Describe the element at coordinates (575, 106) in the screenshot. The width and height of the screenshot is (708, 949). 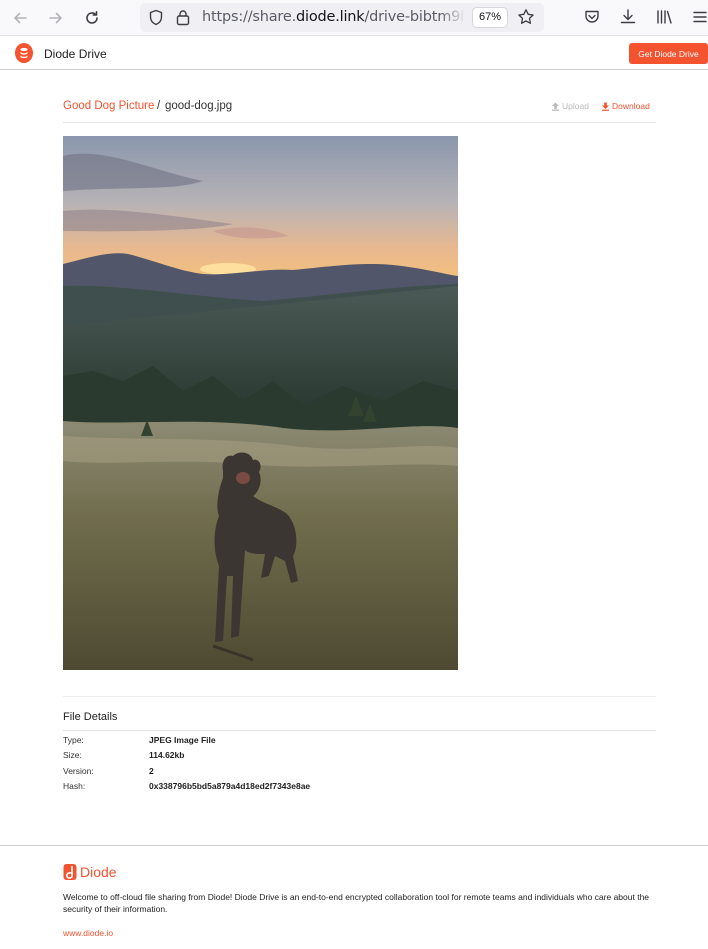
I see `upload-label: Upload` at that location.